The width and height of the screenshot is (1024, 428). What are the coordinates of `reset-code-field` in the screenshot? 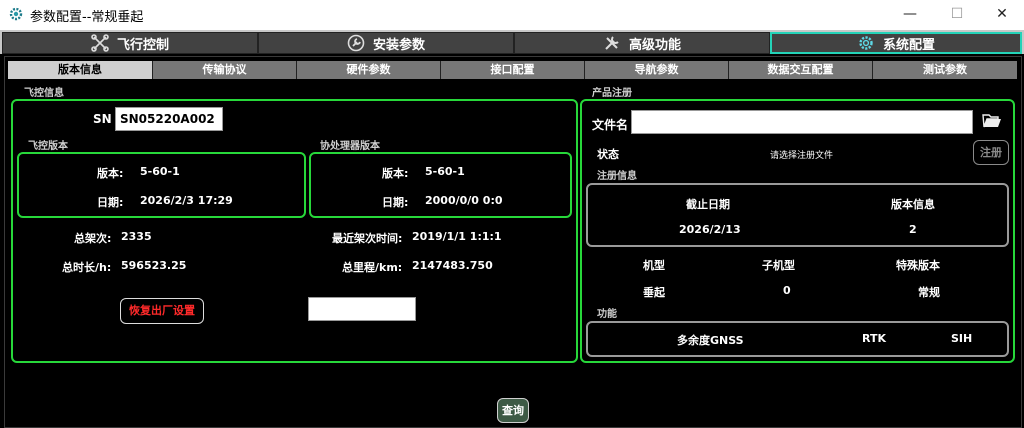 It's located at (362, 309).